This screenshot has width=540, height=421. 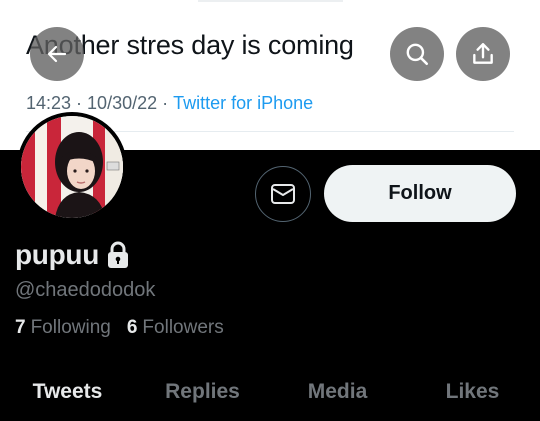 I want to click on avatar, so click(x=72, y=167).